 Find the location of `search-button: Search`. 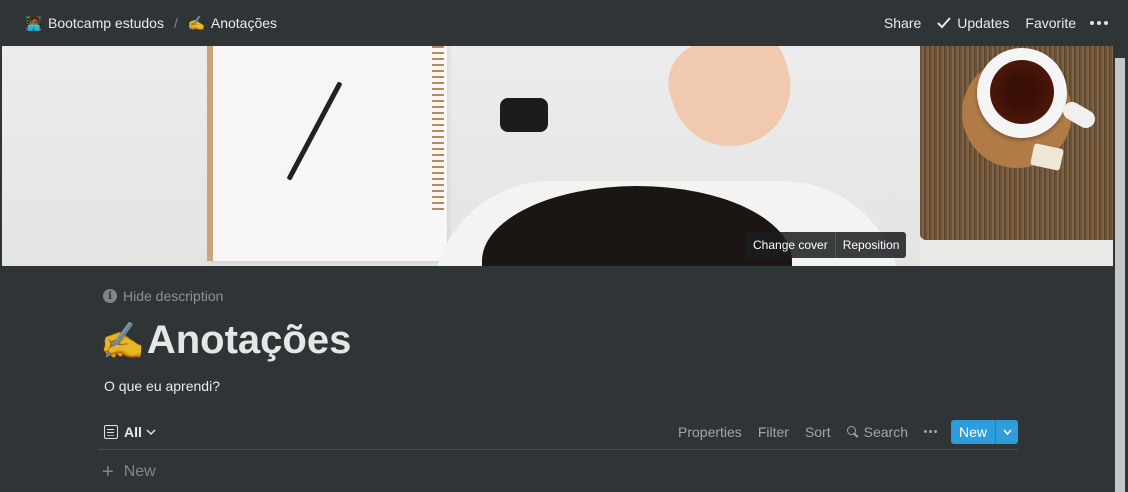

search-button: Search is located at coordinates (877, 432).